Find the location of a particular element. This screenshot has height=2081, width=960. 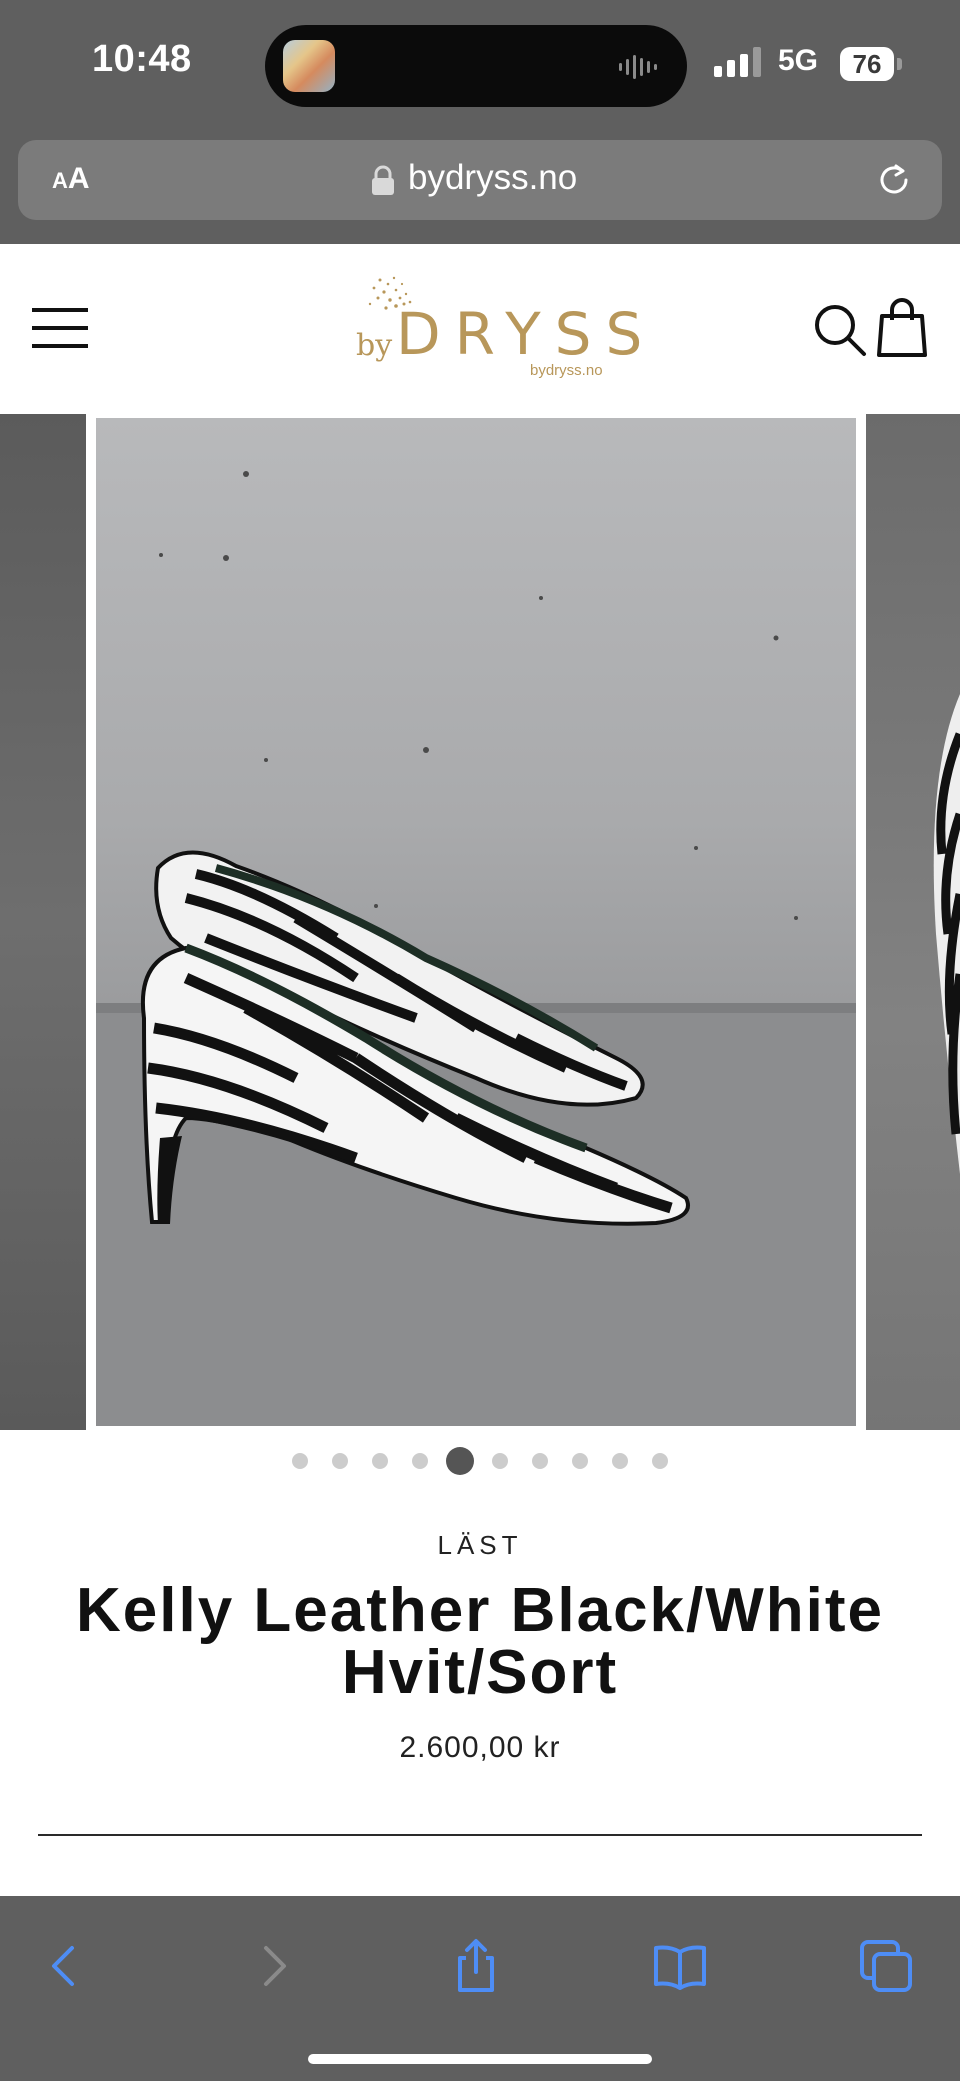

product-price: 2.600,00 kr is located at coordinates (480, 1747).